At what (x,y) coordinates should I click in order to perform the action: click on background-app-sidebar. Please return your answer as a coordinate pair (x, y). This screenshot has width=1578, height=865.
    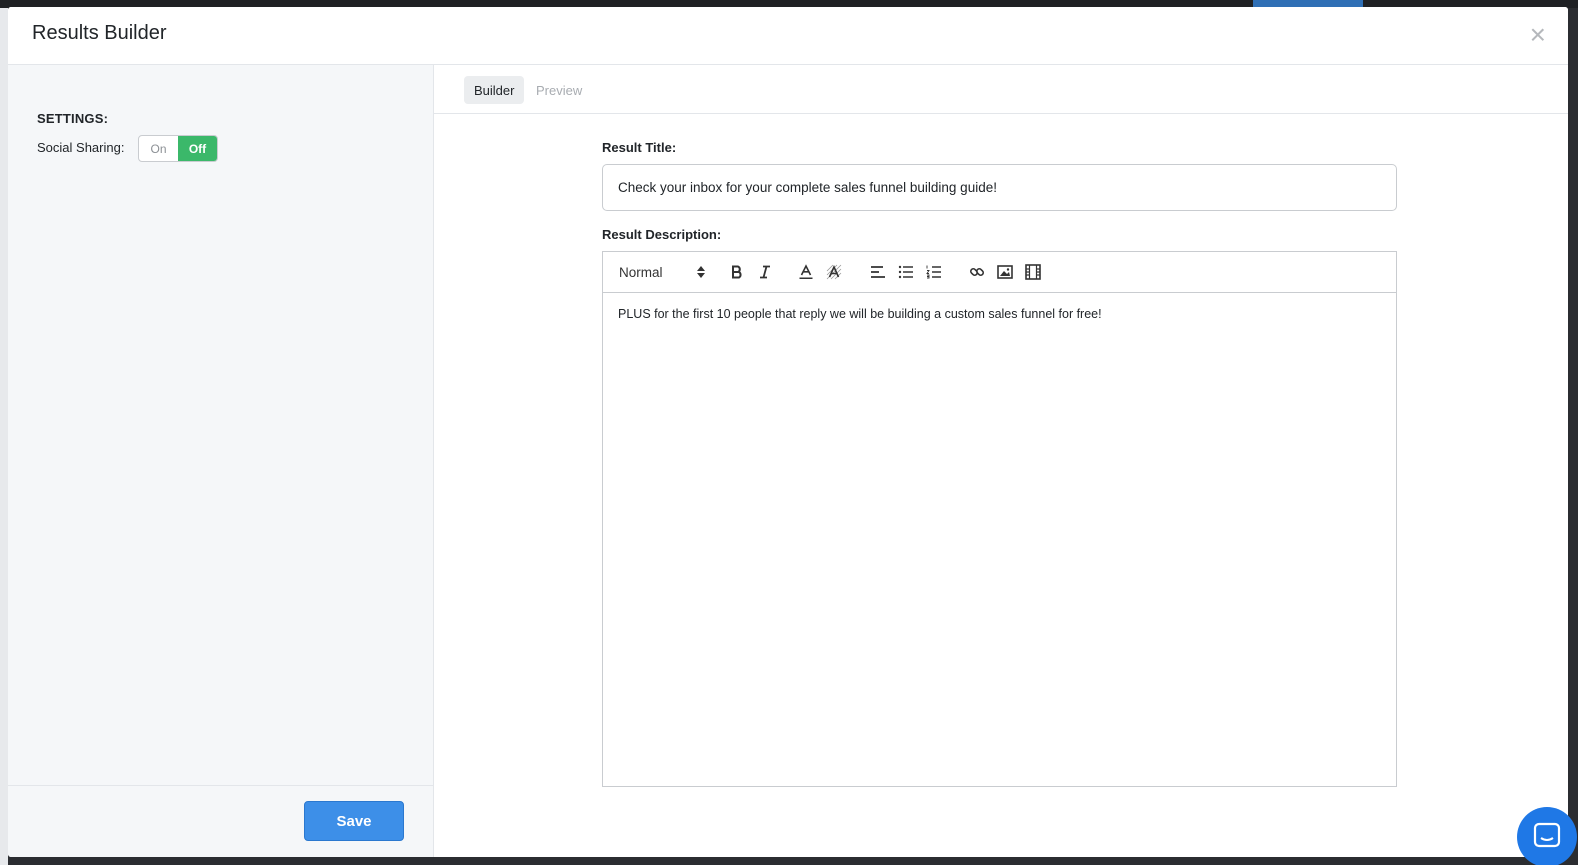
    Looking at the image, I should click on (4, 436).